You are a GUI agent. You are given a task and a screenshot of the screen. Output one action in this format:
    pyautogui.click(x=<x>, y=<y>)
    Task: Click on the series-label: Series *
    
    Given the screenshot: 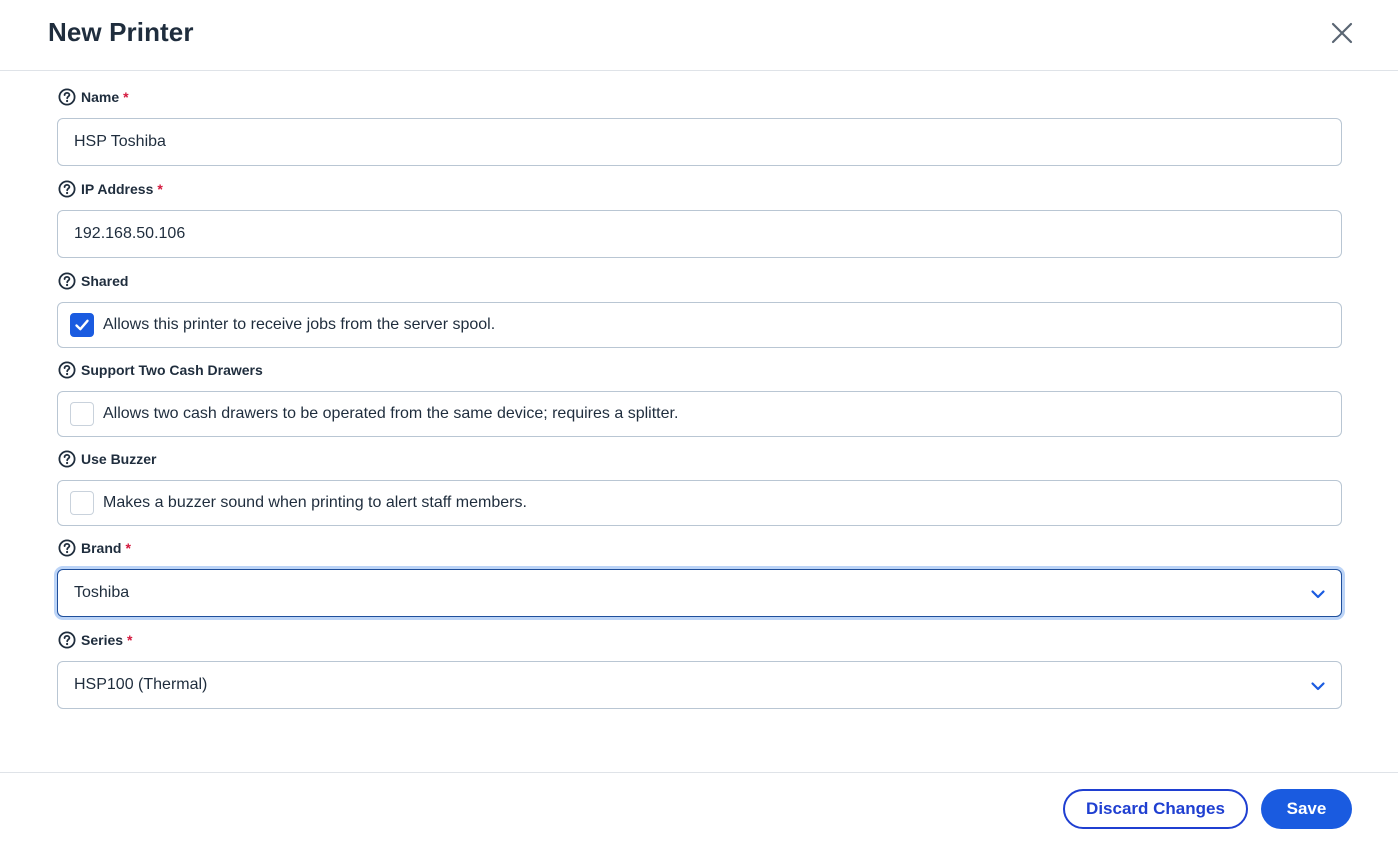 What is the action you would take?
    pyautogui.click(x=95, y=640)
    